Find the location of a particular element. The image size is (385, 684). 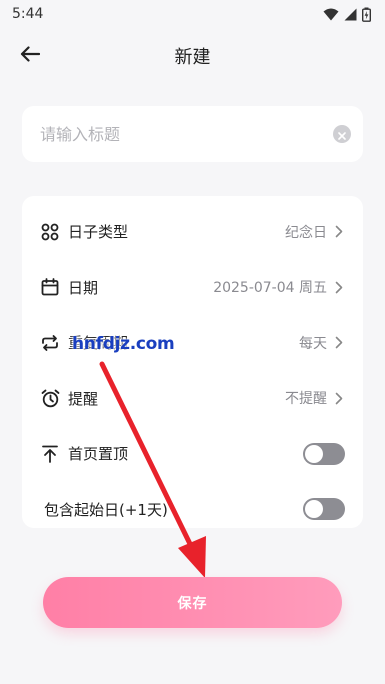

battery-icon is located at coordinates (366, 14).